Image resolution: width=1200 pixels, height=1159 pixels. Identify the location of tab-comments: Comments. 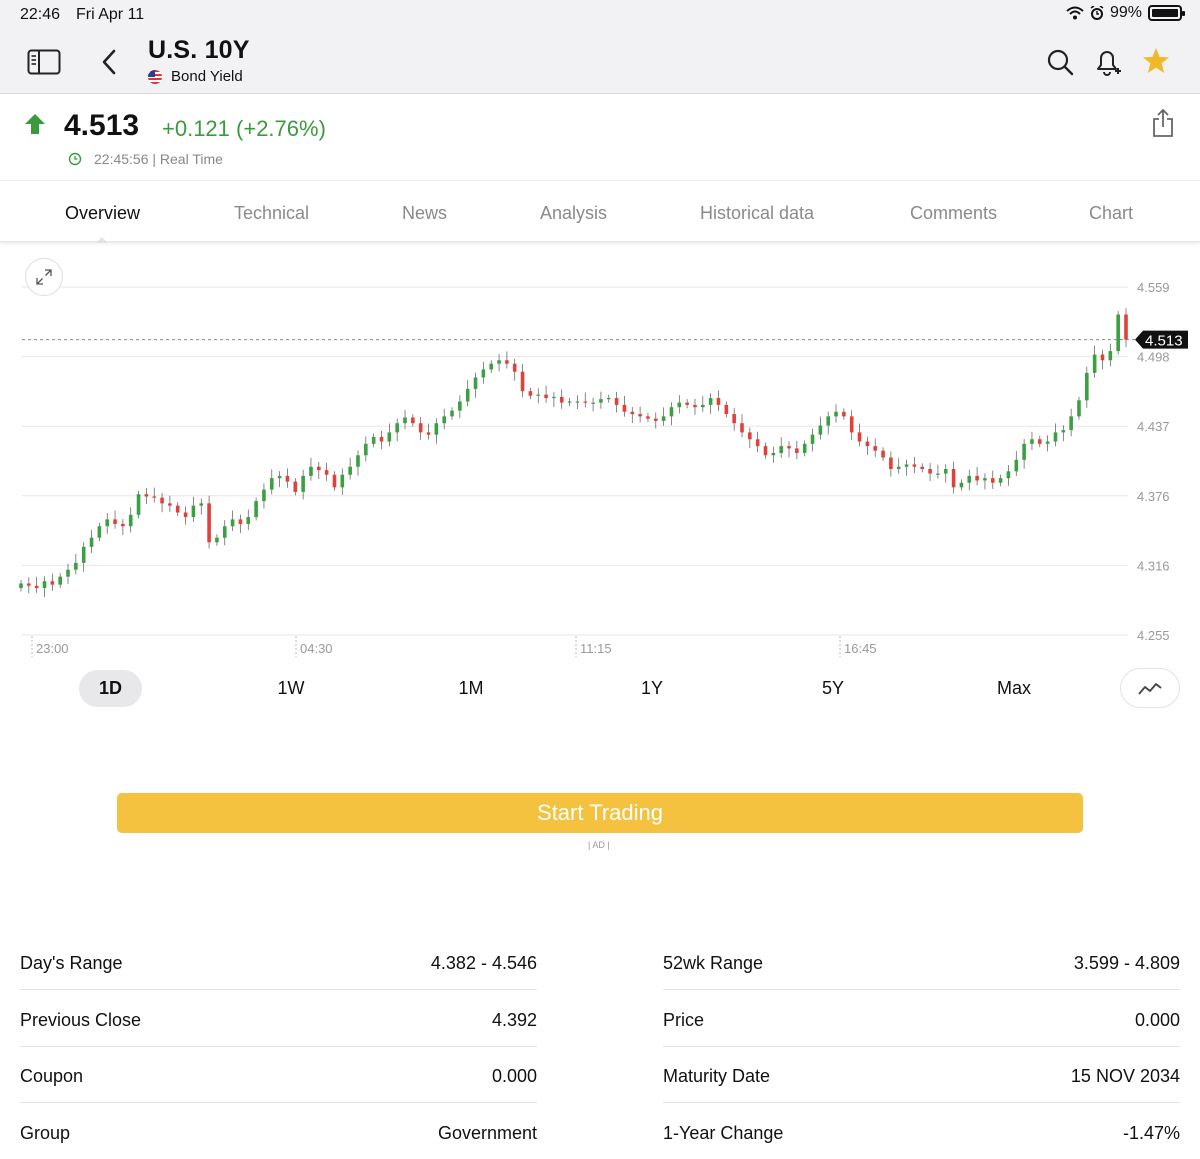
(953, 213).